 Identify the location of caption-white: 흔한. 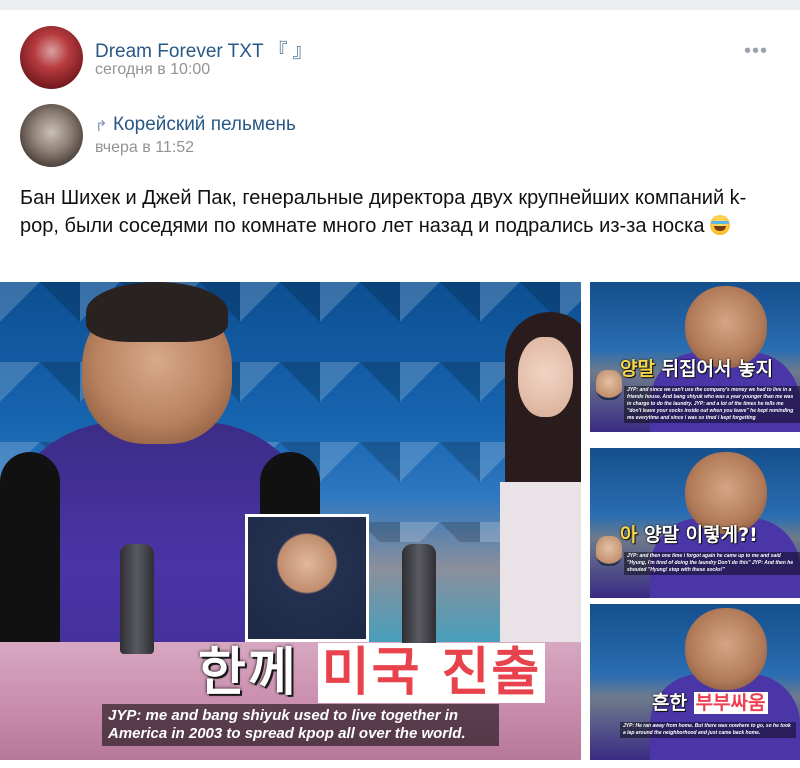
(673, 703).